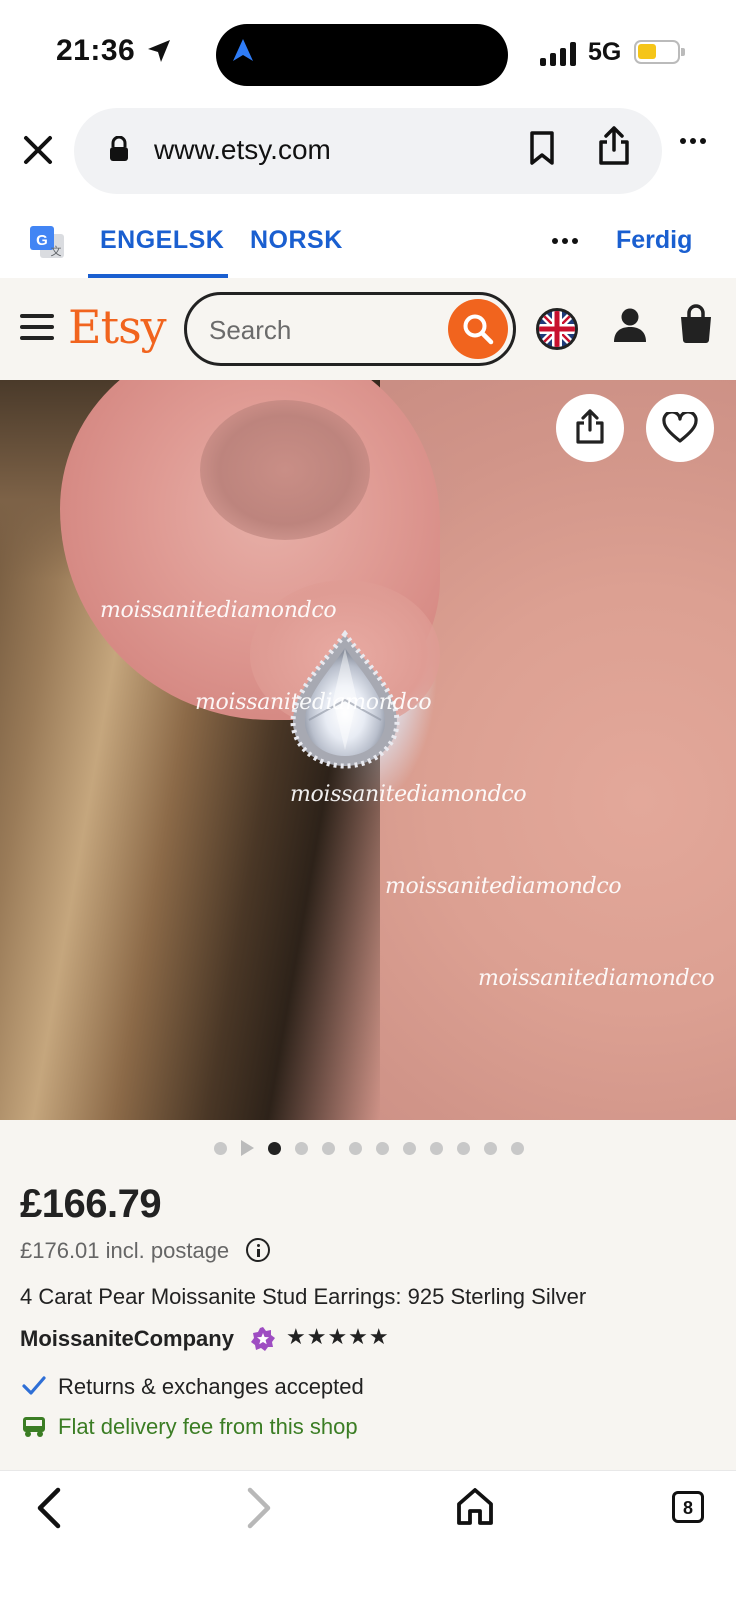 The width and height of the screenshot is (736, 1600). I want to click on search-input: Search, so click(350, 329).